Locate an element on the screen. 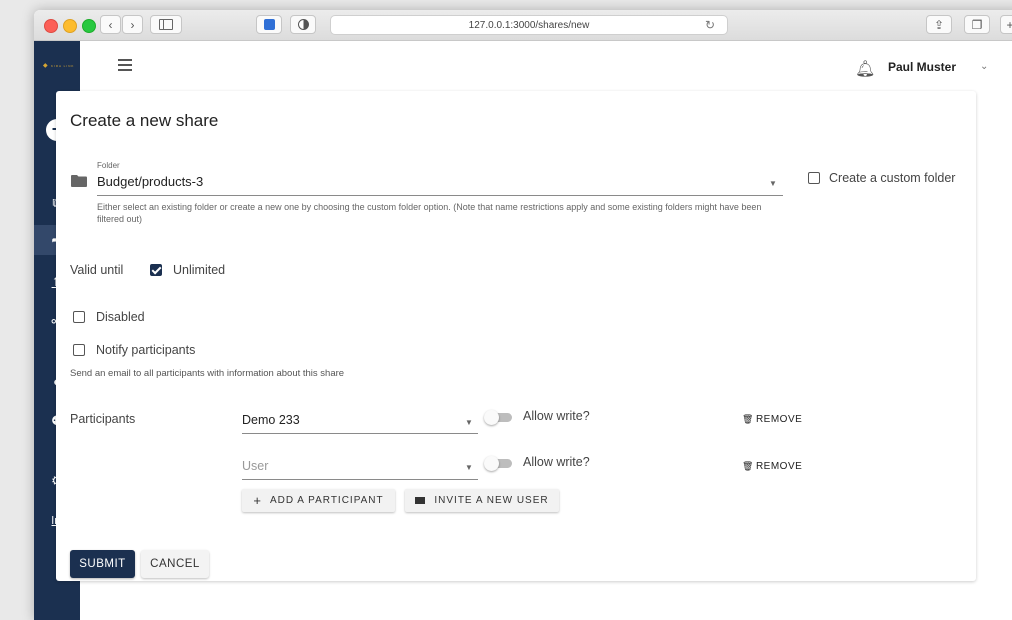 The height and width of the screenshot is (620, 1012). half-circle-icon is located at coordinates (303, 24).